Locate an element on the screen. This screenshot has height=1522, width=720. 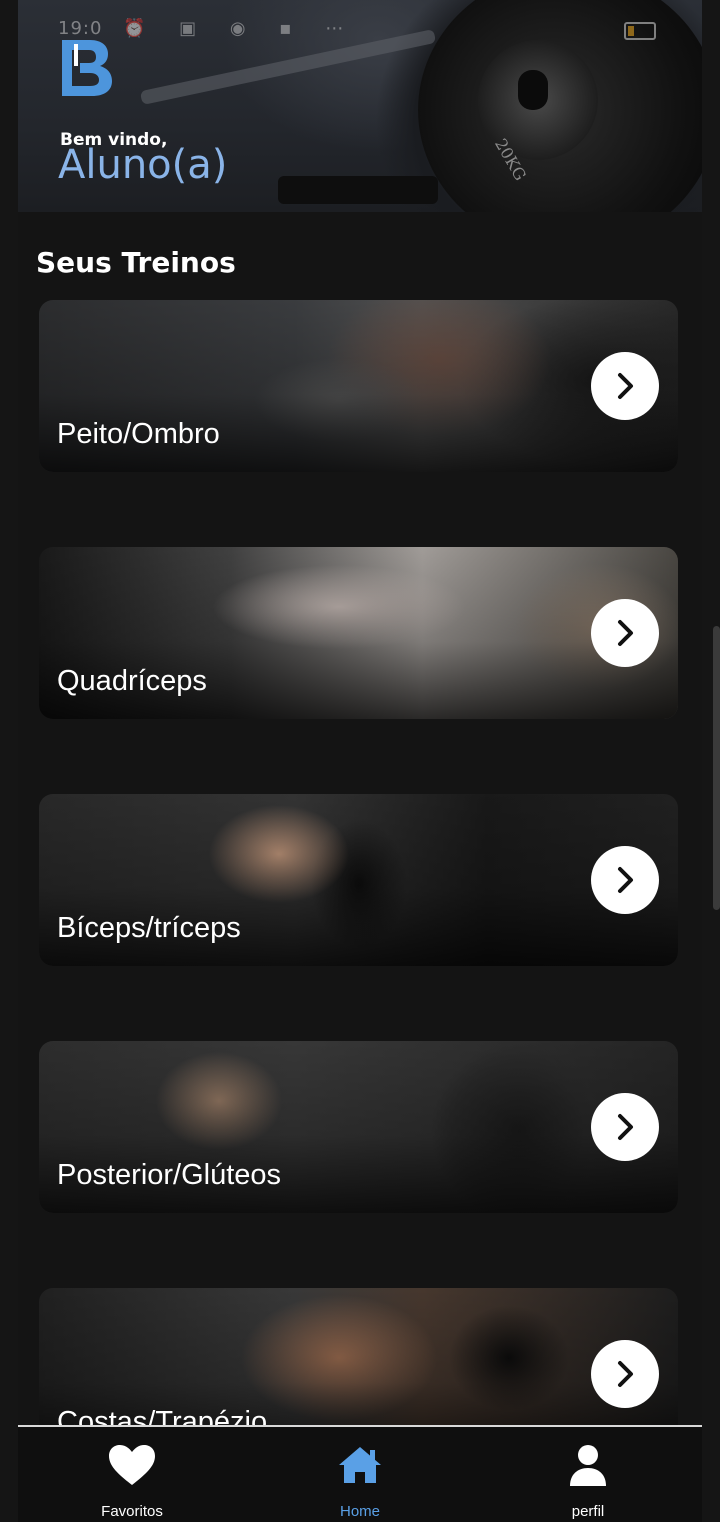
section-title: Seus Treinos is located at coordinates (136, 262).